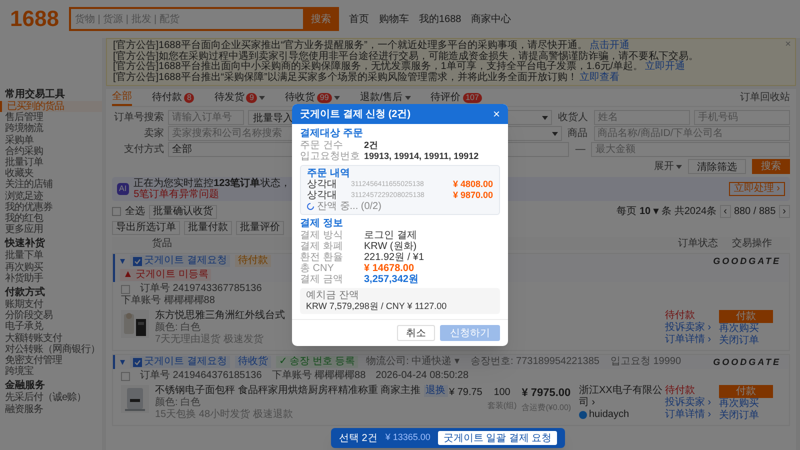  I want to click on sidebar-item: 我的优惠券, so click(51, 208).